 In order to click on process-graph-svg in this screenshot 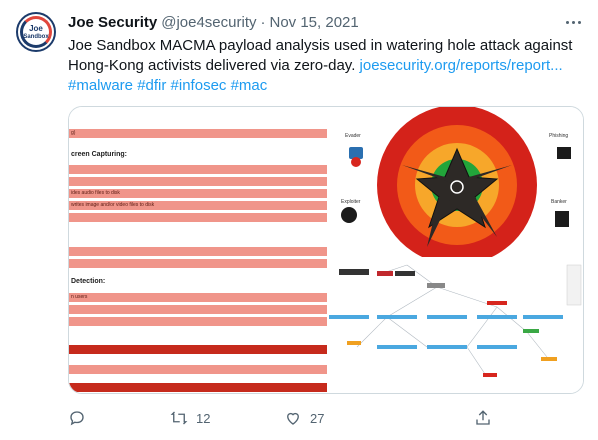, I will do `click(455, 321)`.